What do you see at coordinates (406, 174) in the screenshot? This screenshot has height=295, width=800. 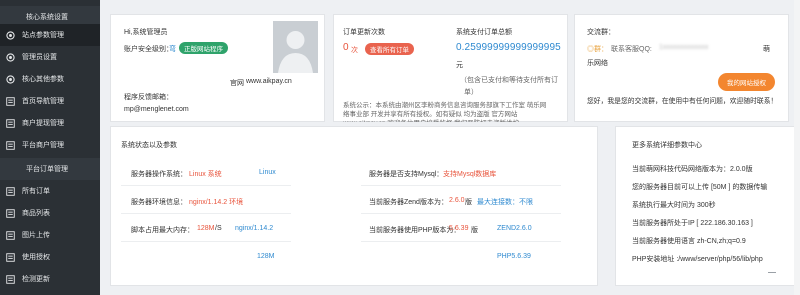 I see `mysql-label: 服务器是否支持Mysql：` at bounding box center [406, 174].